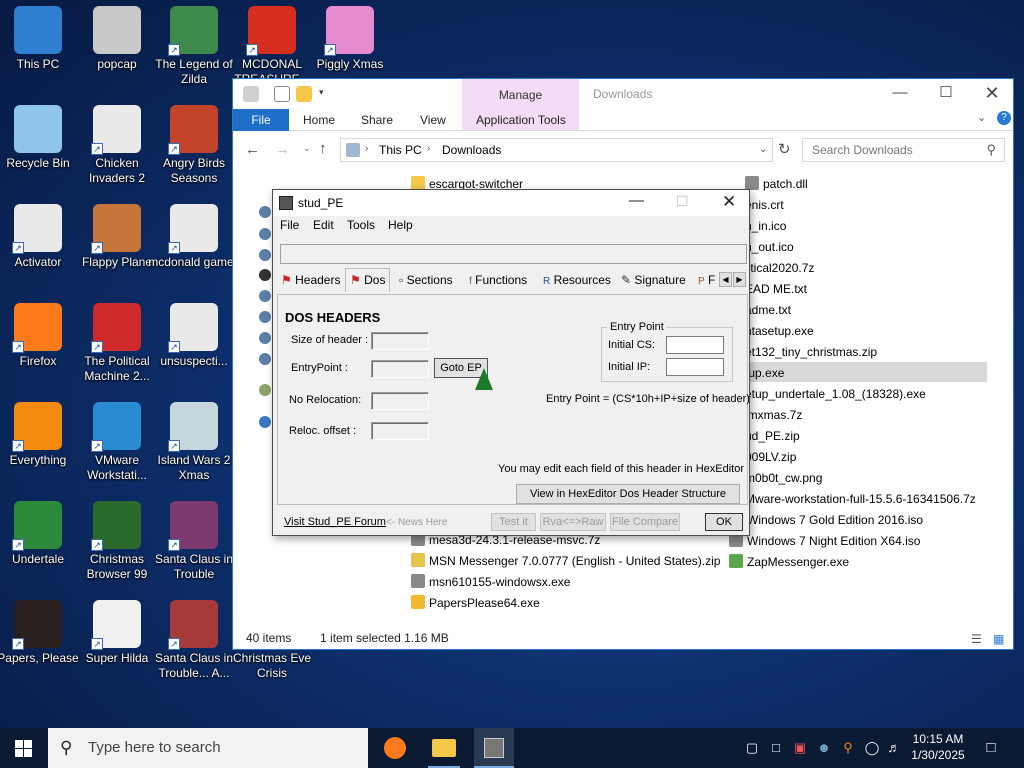 This screenshot has height=768, width=1024. What do you see at coordinates (261, 120) in the screenshot?
I see `tab-file: File` at bounding box center [261, 120].